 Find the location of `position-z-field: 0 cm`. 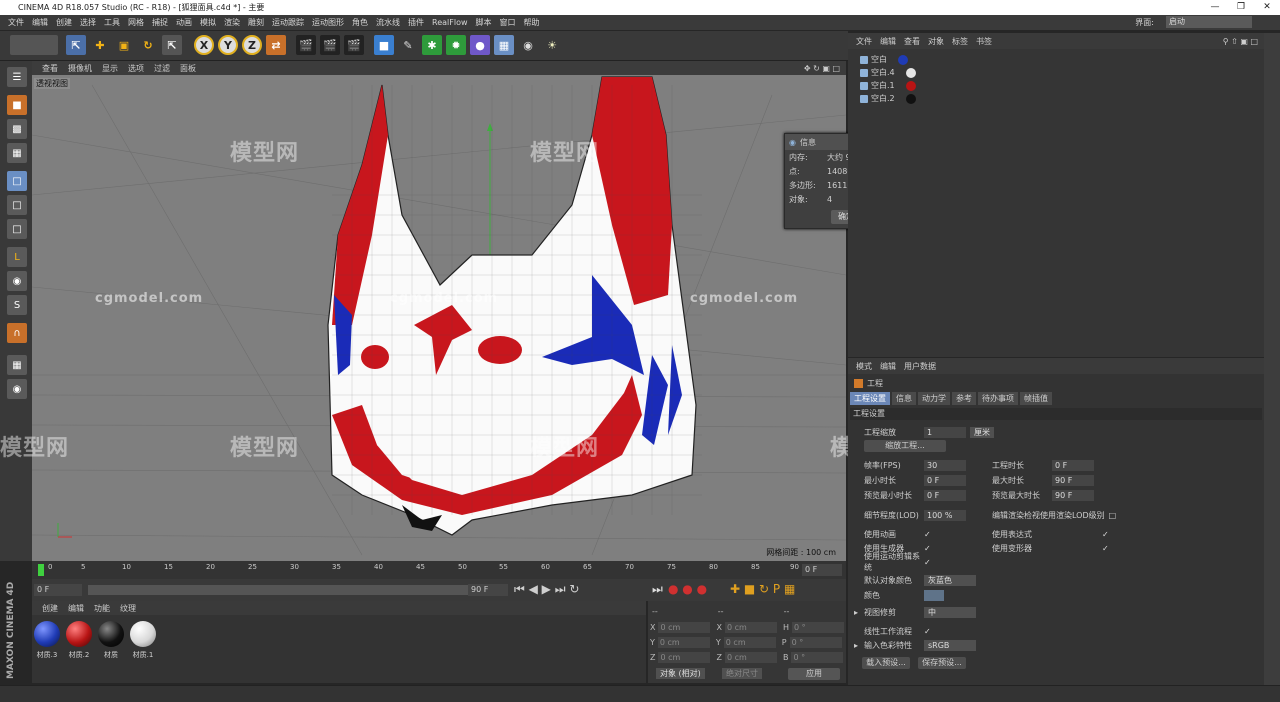

position-z-field: 0 cm is located at coordinates (684, 657).